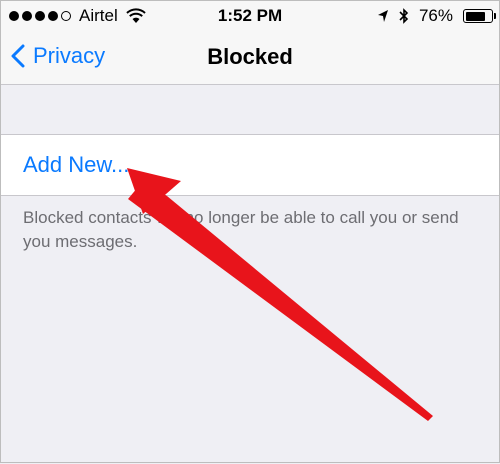 This screenshot has width=500, height=464. I want to click on page-title: Blocked, so click(250, 56).